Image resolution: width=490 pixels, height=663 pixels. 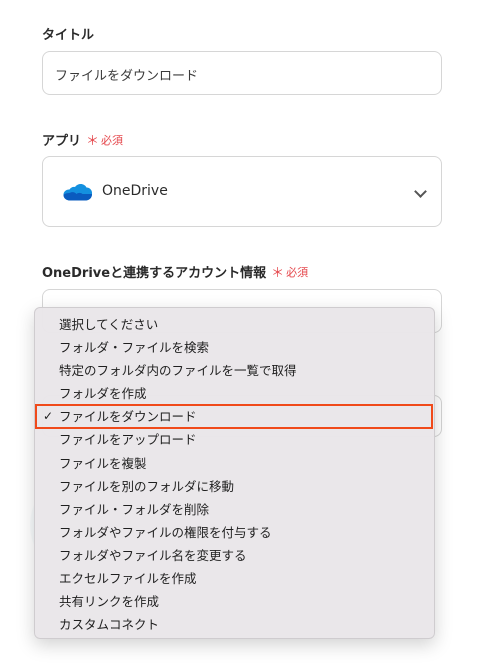 What do you see at coordinates (128, 579) in the screenshot?
I see `menu-item-label: エクセルファイルを作成` at bounding box center [128, 579].